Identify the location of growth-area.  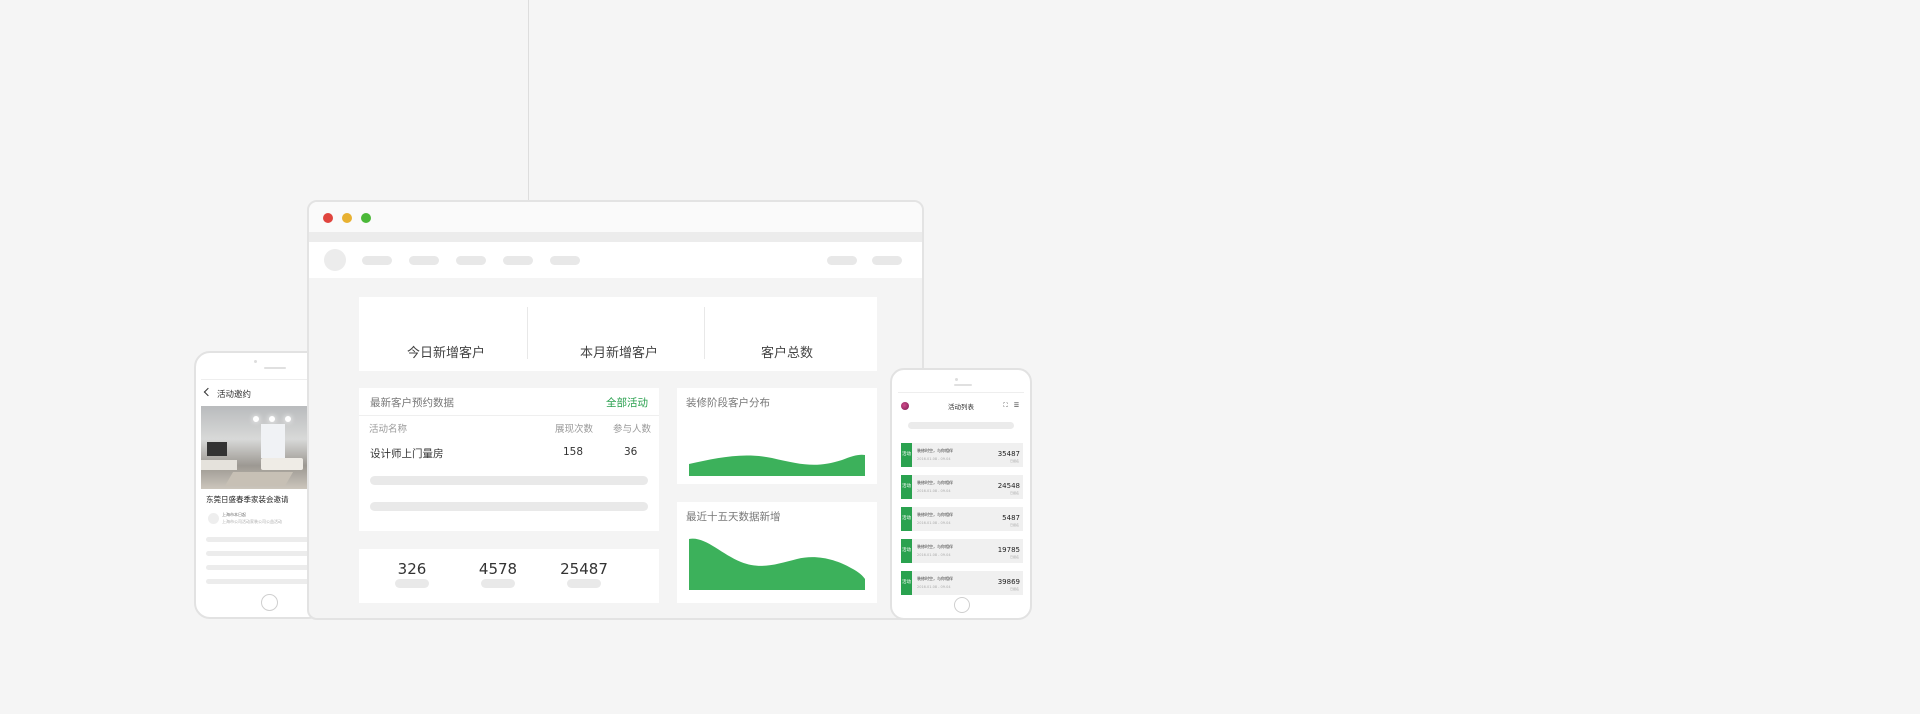
(777, 564).